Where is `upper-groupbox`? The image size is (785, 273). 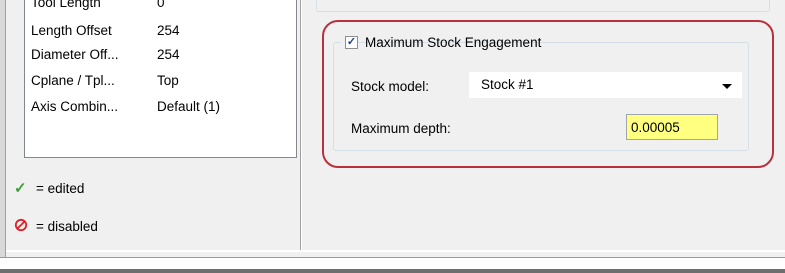 upper-groupbox is located at coordinates (543, 6).